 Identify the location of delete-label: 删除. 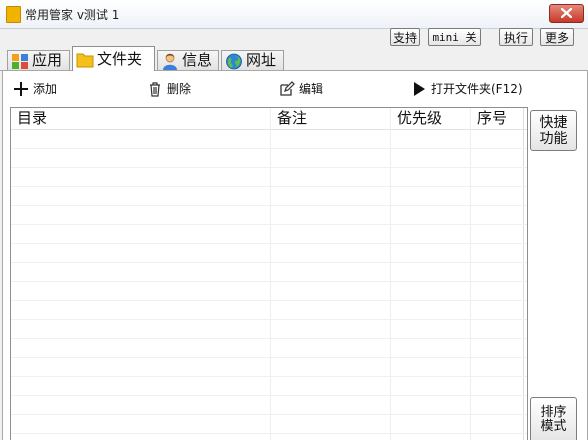
(179, 89).